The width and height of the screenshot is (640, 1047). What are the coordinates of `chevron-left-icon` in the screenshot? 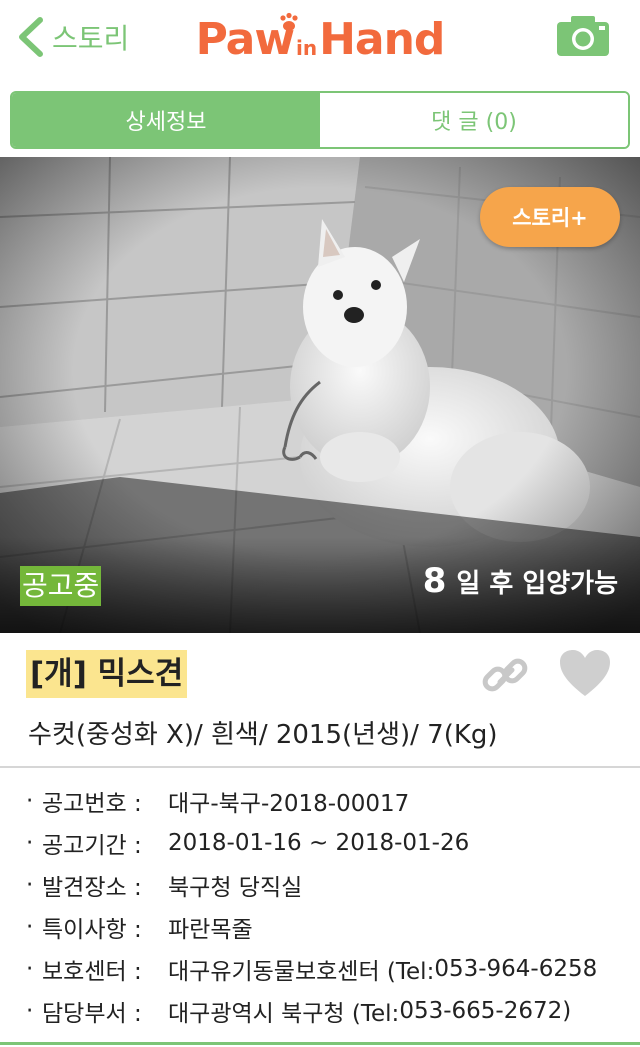 It's located at (31, 37).